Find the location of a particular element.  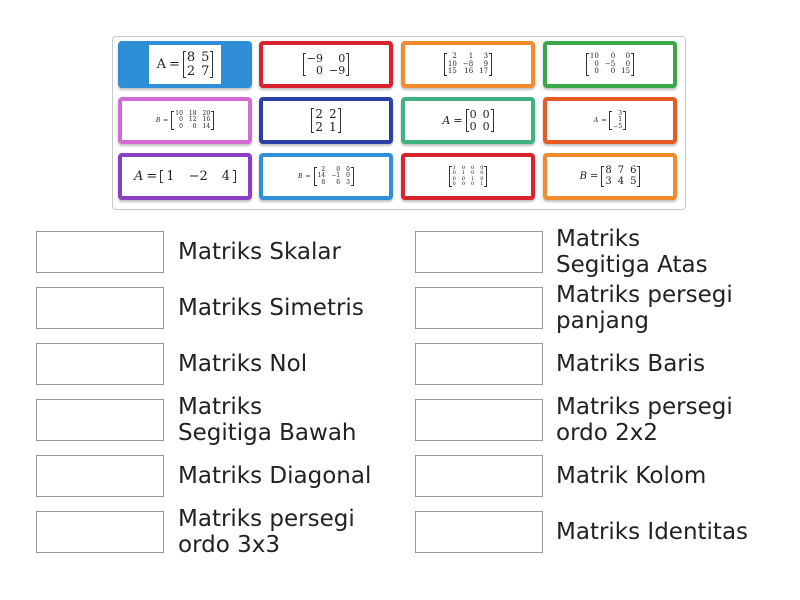

matrix-bracket: 1000010000100001 is located at coordinates (468, 176).